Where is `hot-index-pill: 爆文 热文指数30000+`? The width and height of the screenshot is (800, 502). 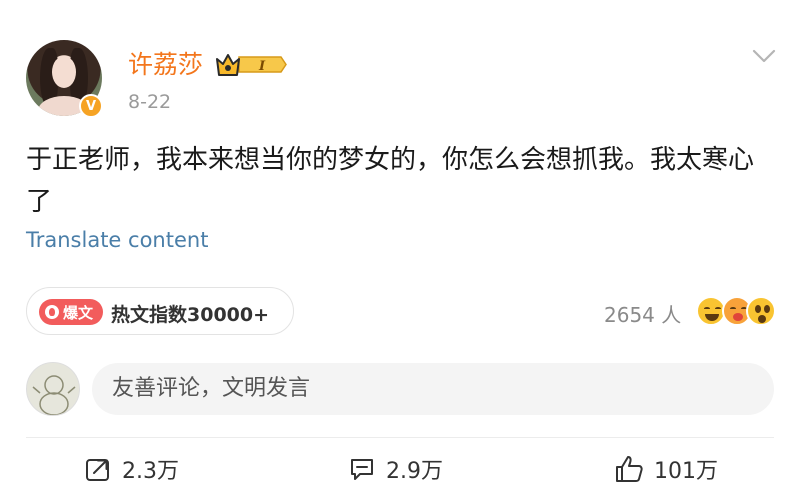
hot-index-pill: 爆文 热文指数30000+ is located at coordinates (160, 311).